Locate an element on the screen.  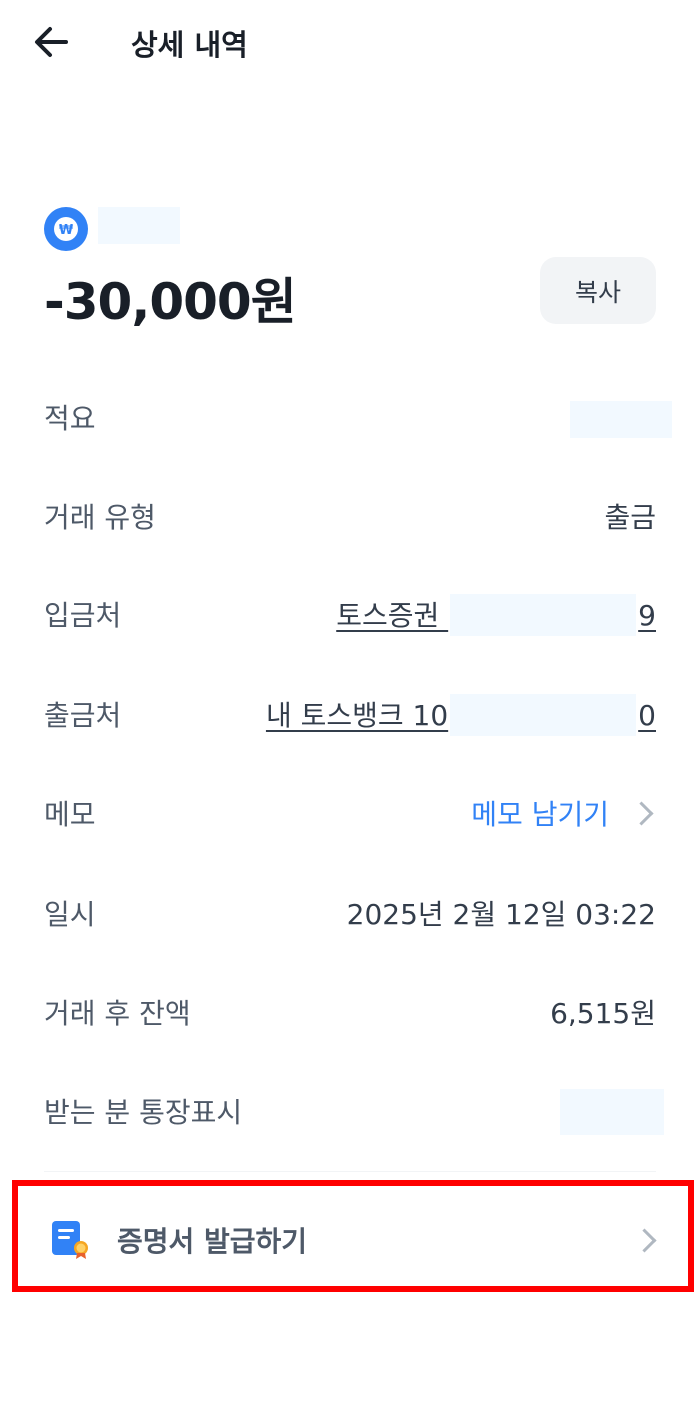
divider is located at coordinates (350, 1171).